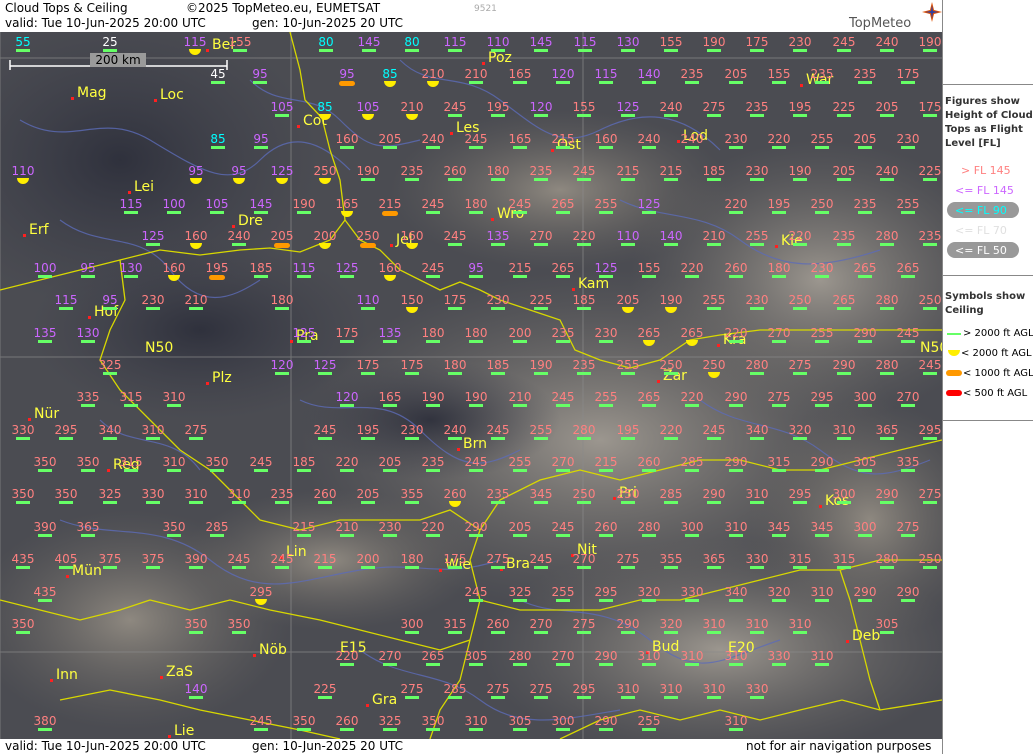 The height and width of the screenshot is (754, 1033). Describe the element at coordinates (692, 268) in the screenshot. I see `fl-number: 220` at that location.